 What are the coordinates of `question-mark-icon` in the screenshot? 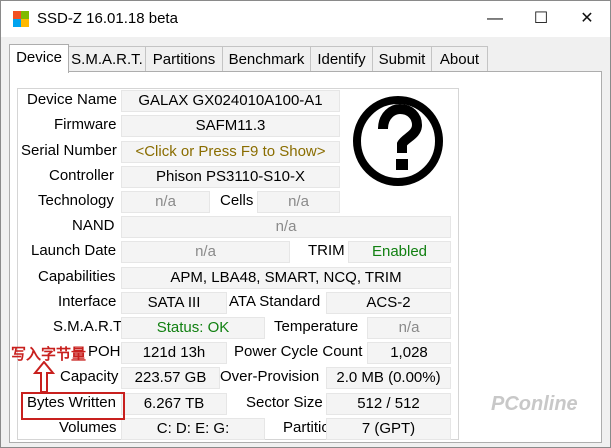 It's located at (398, 141).